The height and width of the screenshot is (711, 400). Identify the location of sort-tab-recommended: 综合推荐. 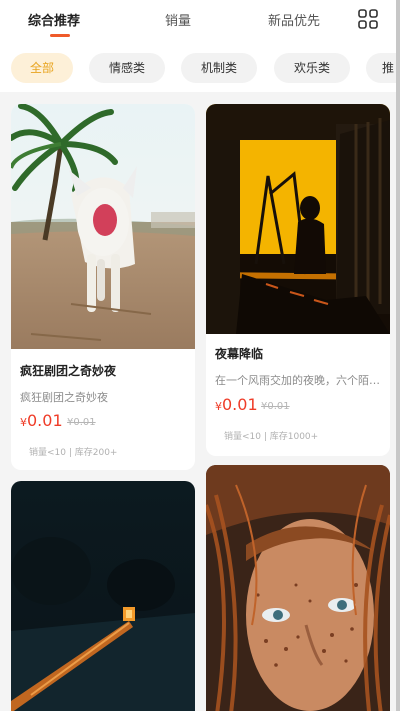
(54, 19).